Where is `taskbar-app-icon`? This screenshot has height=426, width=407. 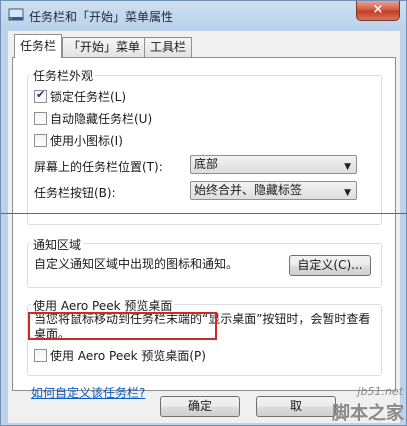
taskbar-app-icon is located at coordinates (16, 14).